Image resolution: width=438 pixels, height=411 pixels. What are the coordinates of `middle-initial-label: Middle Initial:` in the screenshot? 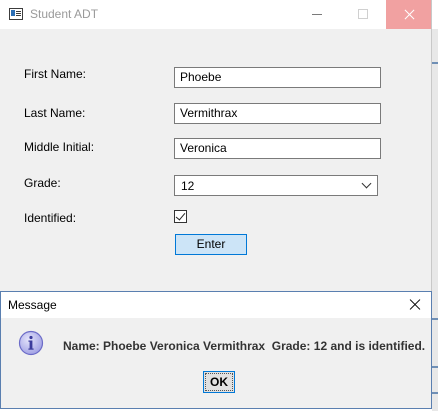 It's located at (59, 147).